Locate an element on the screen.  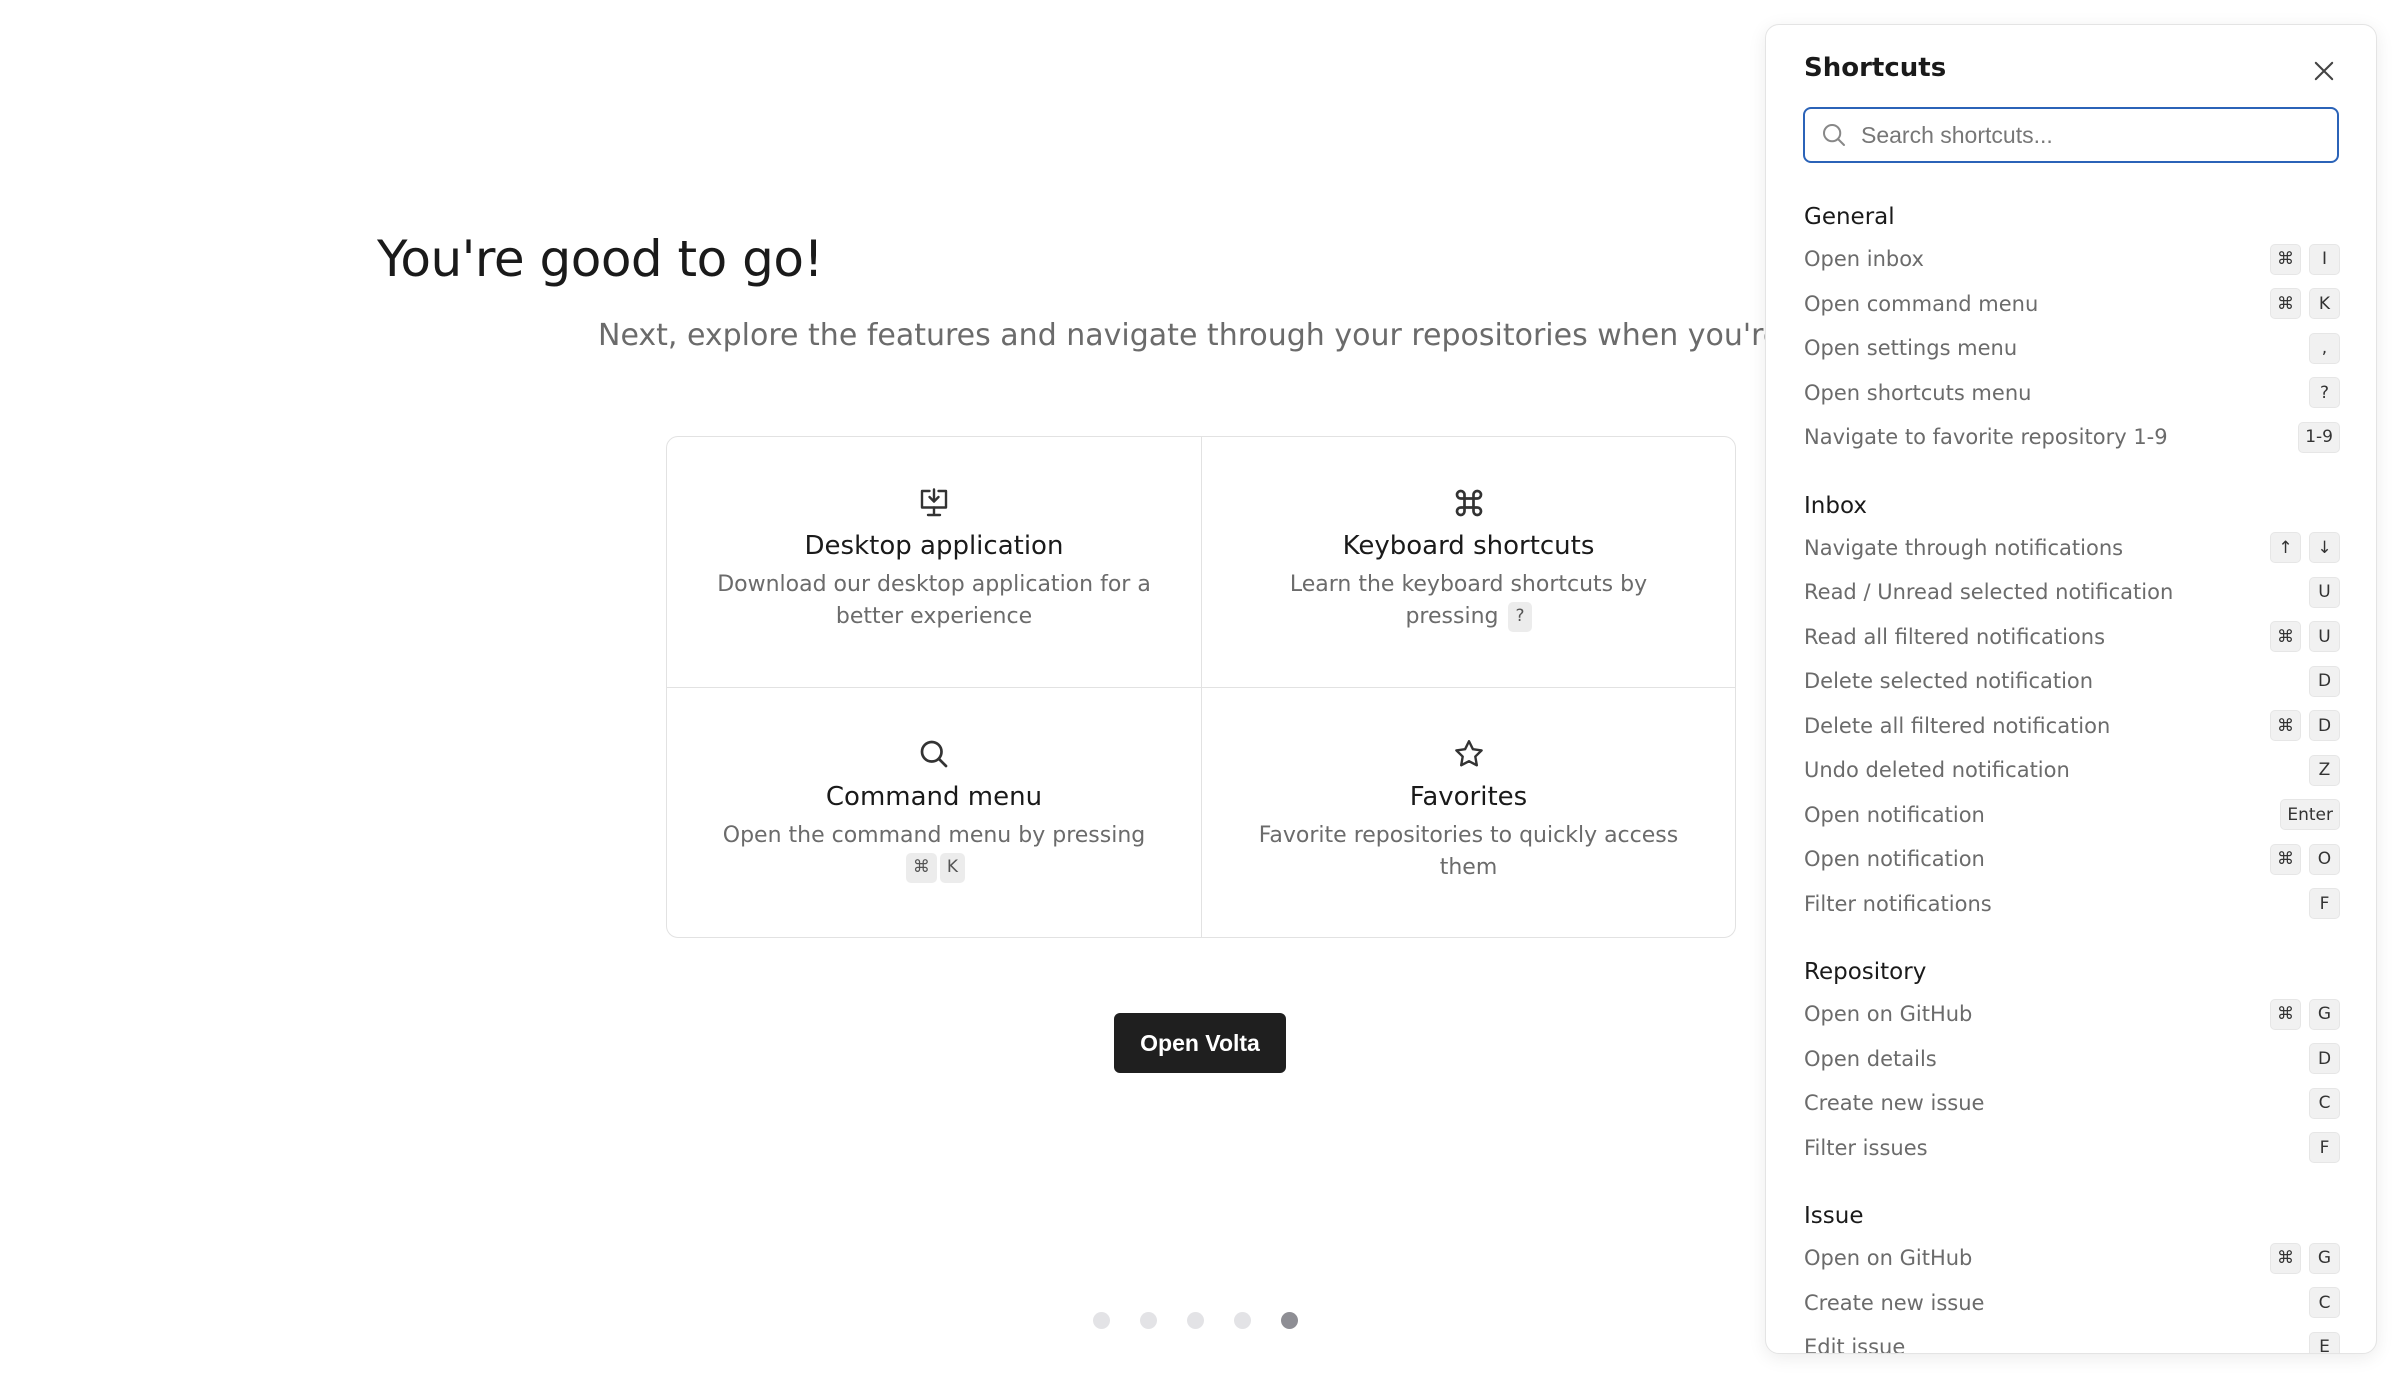
key-cap: F is located at coordinates (2324, 904).